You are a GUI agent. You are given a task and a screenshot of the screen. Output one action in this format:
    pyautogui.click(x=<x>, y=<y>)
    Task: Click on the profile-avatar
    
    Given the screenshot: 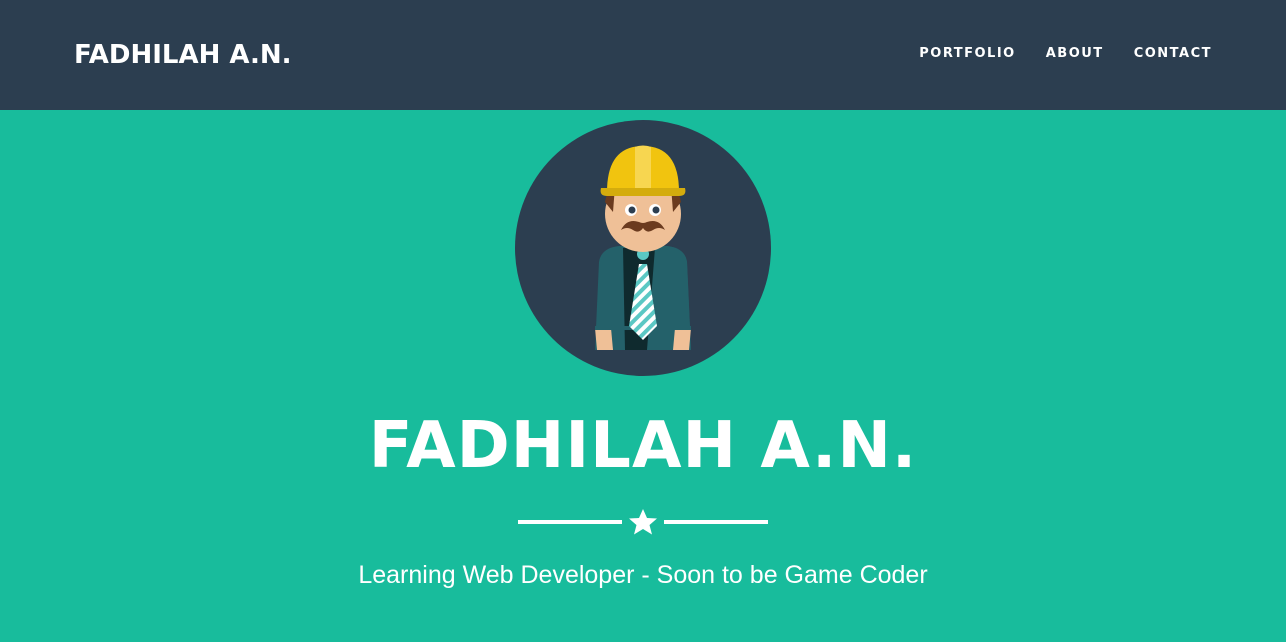 What is the action you would take?
    pyautogui.click(x=643, y=248)
    